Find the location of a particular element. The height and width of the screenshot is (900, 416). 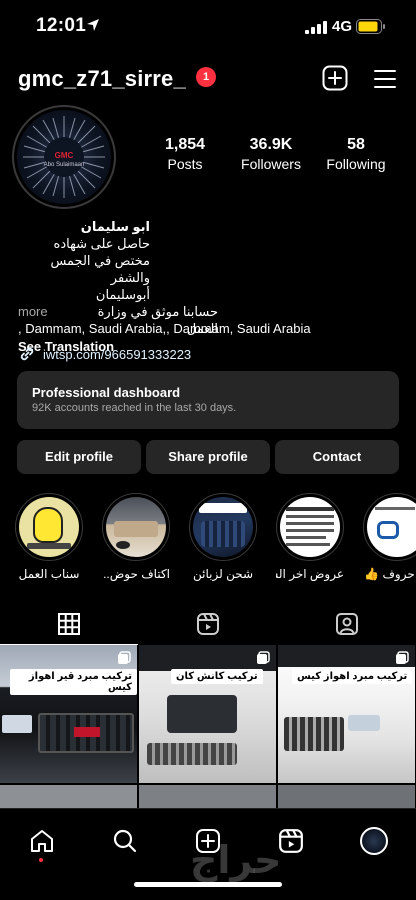

bio-line-1: حاصل على شهاده is located at coordinates (101, 243).